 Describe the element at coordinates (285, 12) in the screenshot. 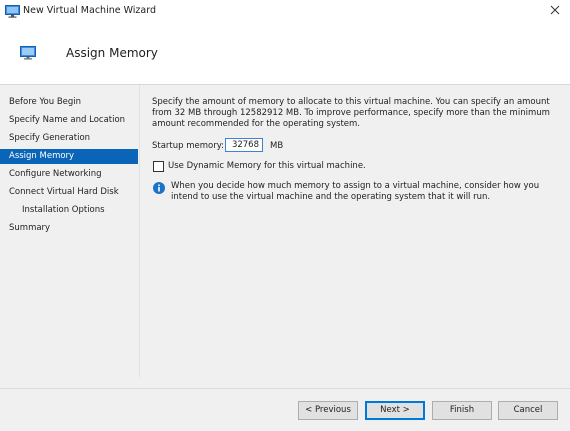

I see `title-bar: New Virtual Machine Wizard` at that location.